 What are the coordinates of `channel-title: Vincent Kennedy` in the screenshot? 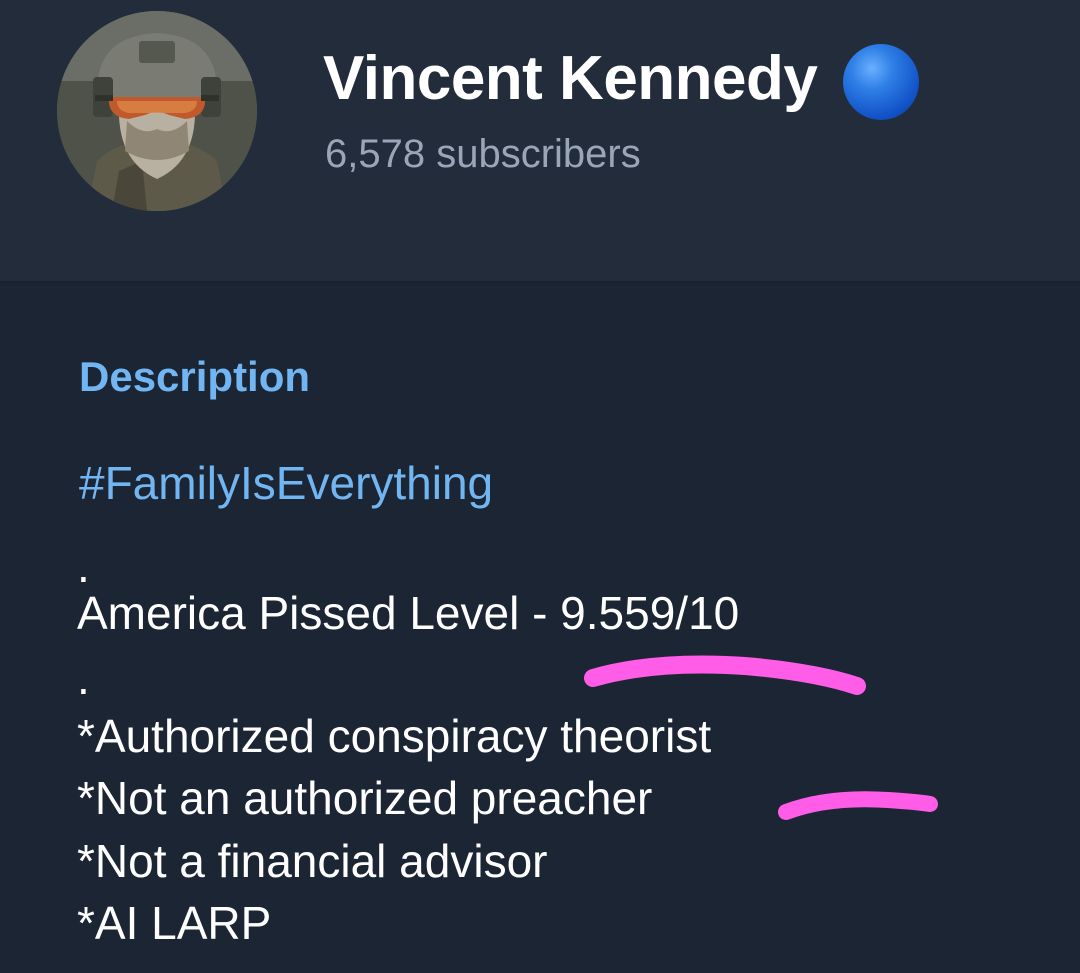 It's located at (570, 78).